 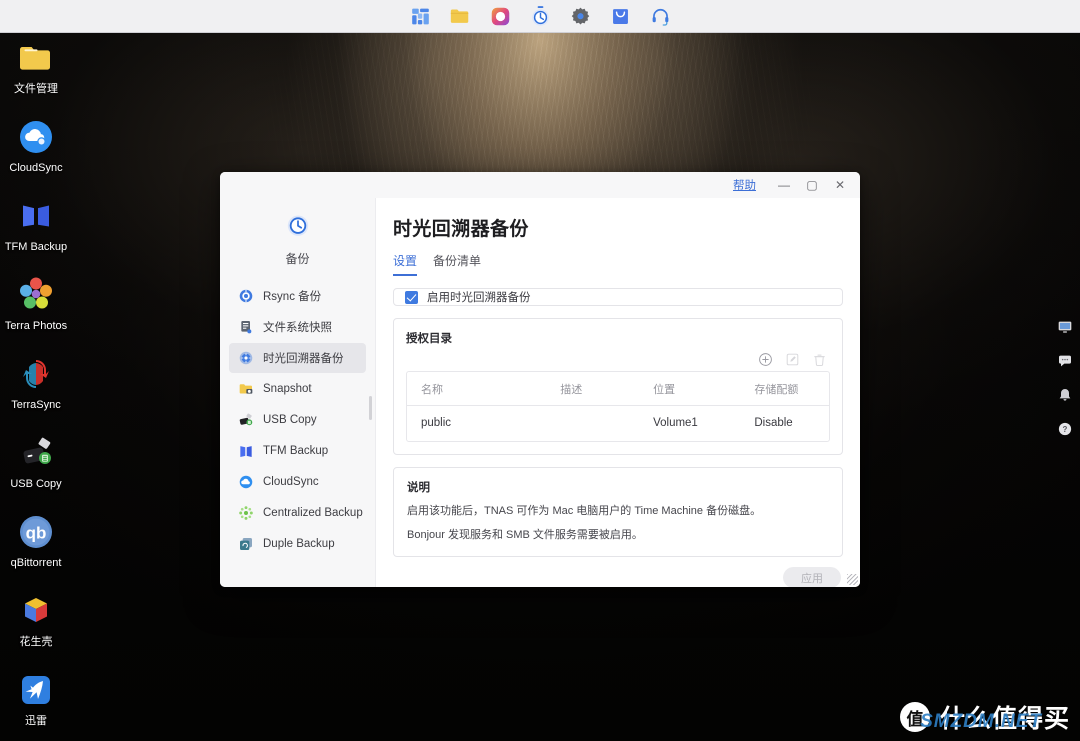 I want to click on centralized-backup-icon, so click(x=245, y=513).